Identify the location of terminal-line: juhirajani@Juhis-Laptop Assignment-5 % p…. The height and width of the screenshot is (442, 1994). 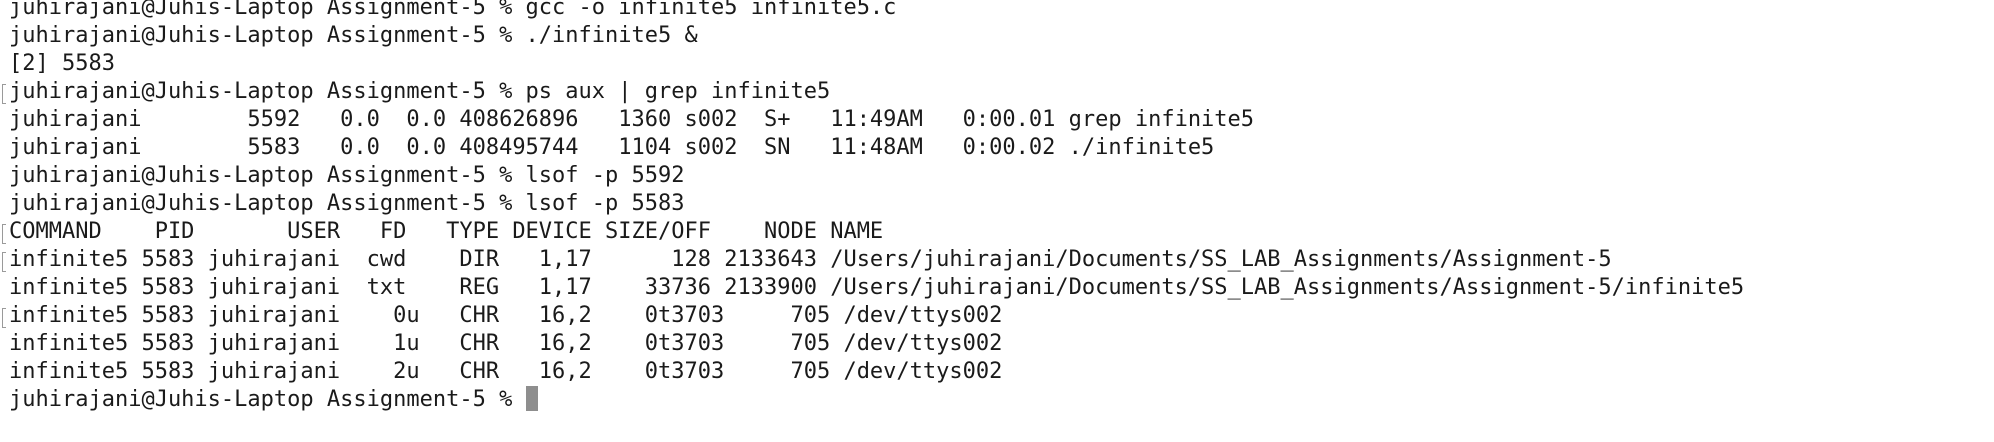
(872, 92).